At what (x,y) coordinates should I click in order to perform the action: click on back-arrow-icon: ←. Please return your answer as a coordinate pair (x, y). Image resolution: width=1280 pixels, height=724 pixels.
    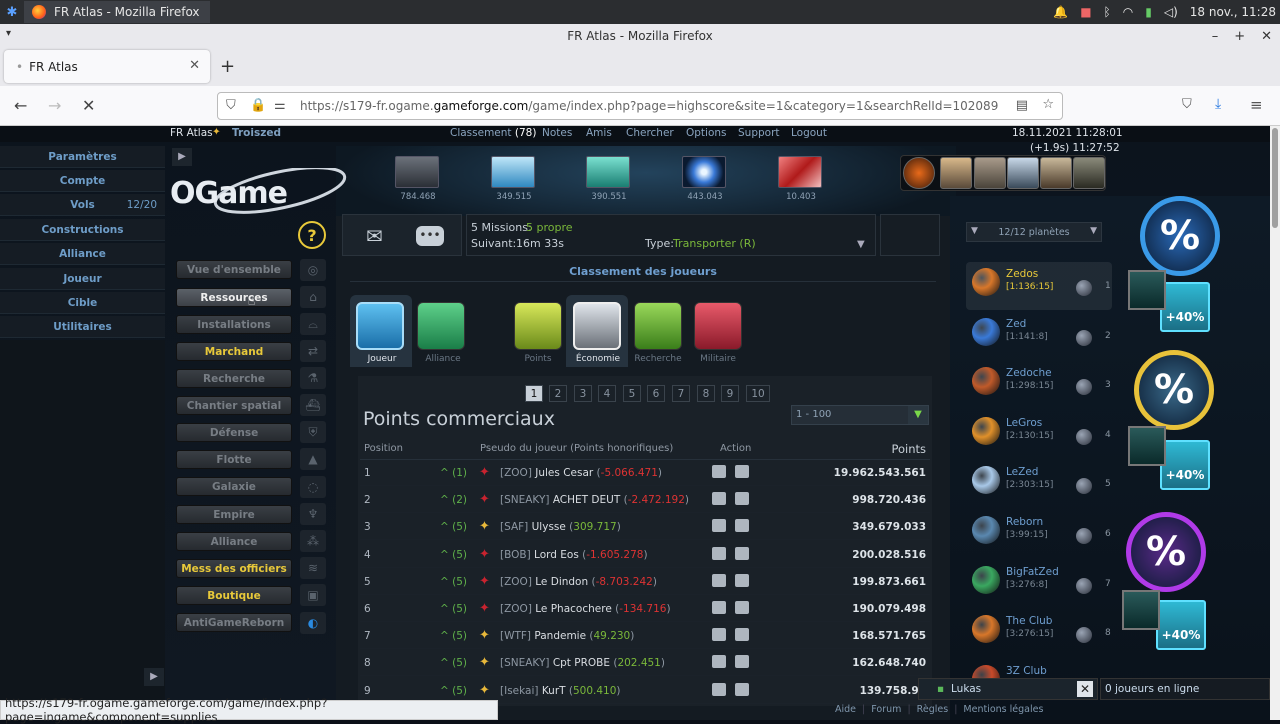
    Looking at the image, I should click on (20, 105).